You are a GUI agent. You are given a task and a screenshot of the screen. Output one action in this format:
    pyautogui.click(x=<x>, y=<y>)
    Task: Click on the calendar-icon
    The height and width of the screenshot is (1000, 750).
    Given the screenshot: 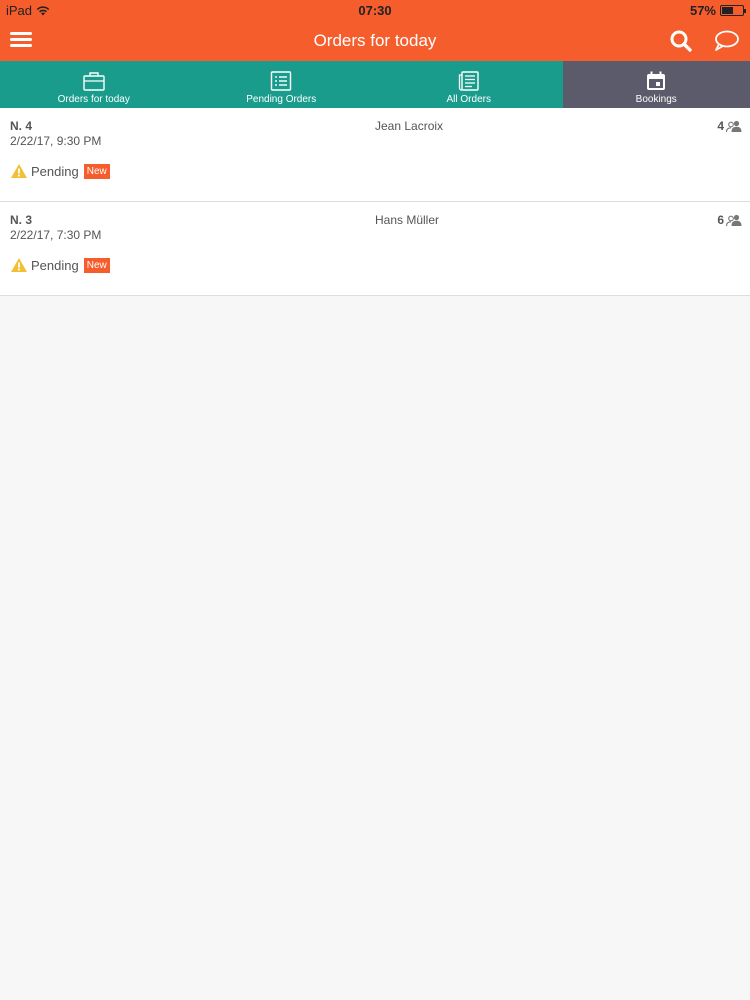 What is the action you would take?
    pyautogui.click(x=656, y=80)
    